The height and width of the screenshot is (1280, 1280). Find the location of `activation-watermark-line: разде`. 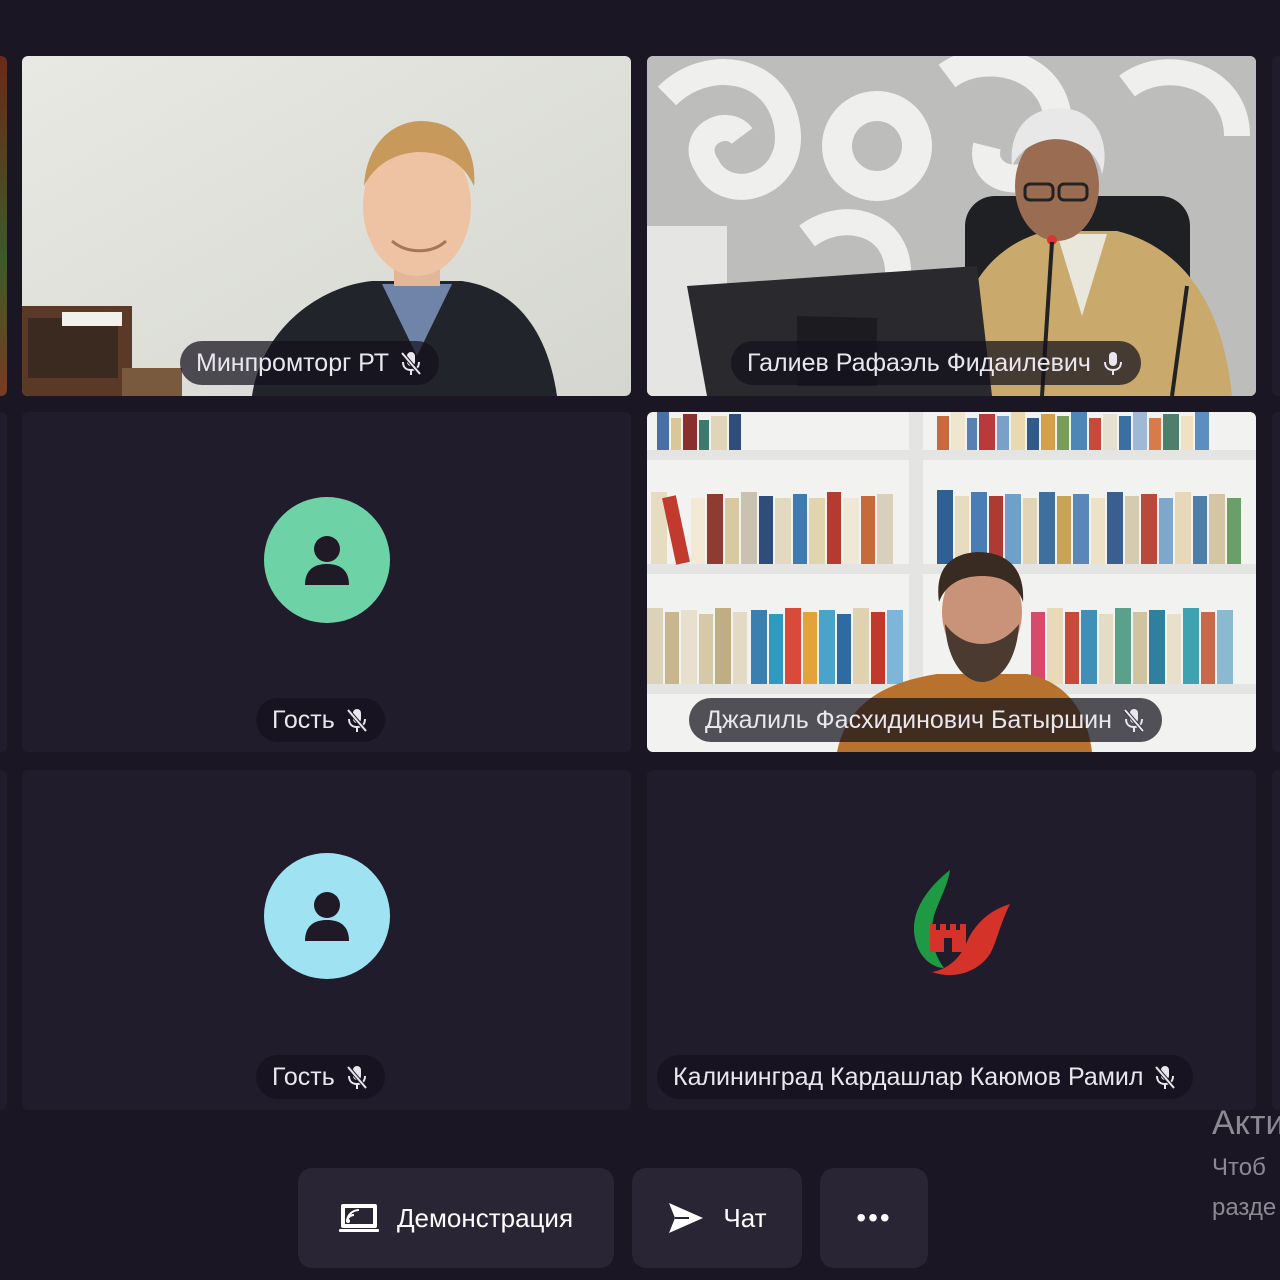

activation-watermark-line: разде is located at coordinates (1244, 1207).